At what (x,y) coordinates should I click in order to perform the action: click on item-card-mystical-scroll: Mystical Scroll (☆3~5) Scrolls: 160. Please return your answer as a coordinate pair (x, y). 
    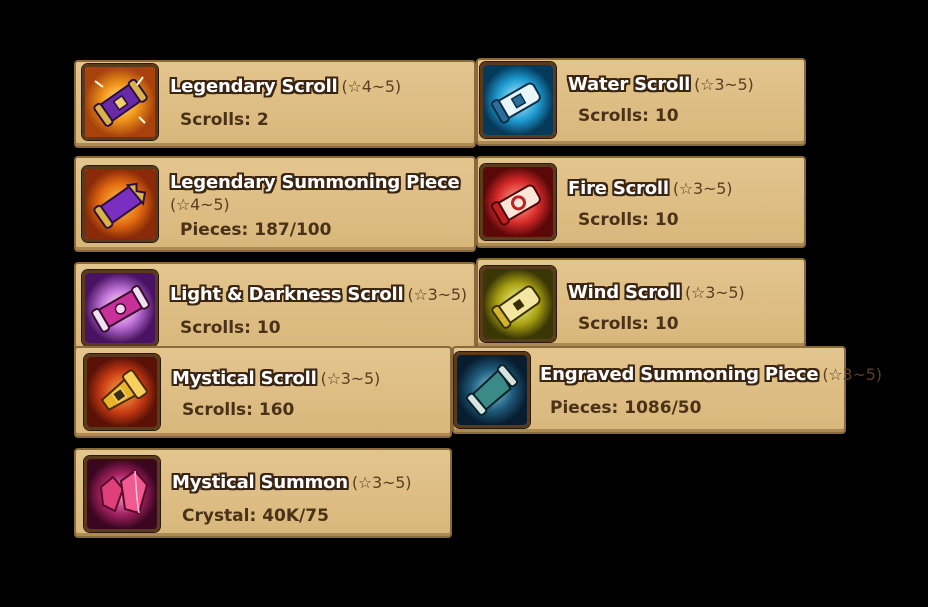
    Looking at the image, I should click on (263, 392).